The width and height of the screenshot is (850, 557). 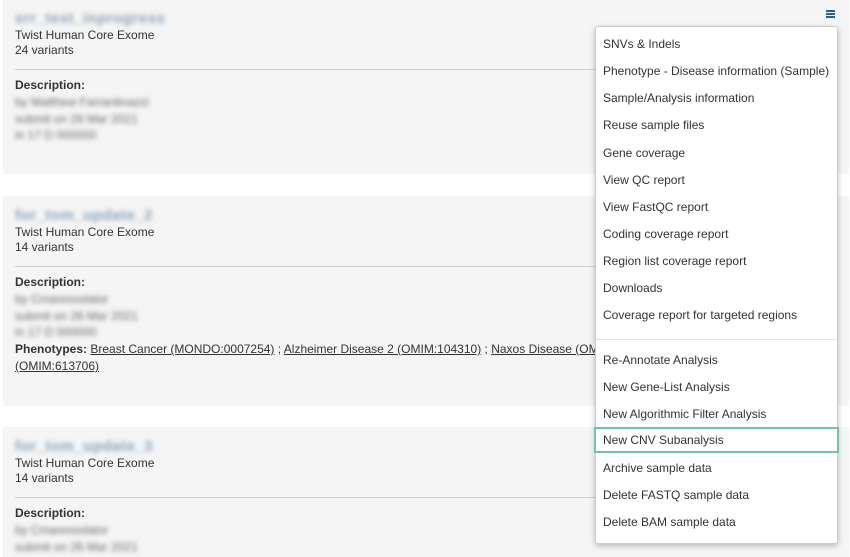 What do you see at coordinates (544, 349) in the screenshot?
I see `phenotype-link: Naxos Disease (OM` at bounding box center [544, 349].